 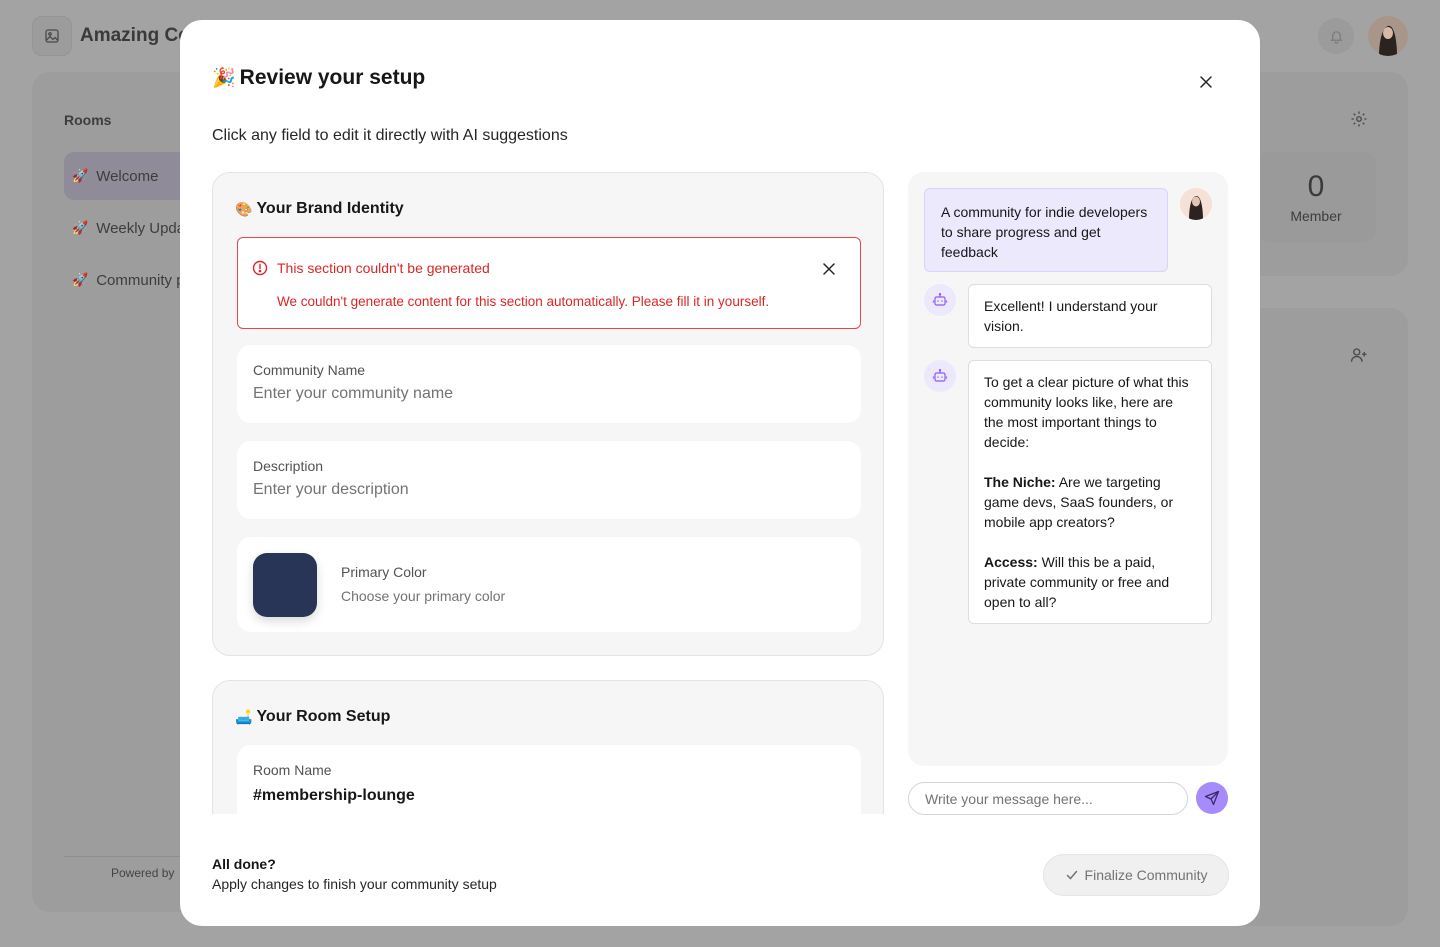 What do you see at coordinates (334, 796) in the screenshot?
I see `room-name-value: #membership-lounge` at bounding box center [334, 796].